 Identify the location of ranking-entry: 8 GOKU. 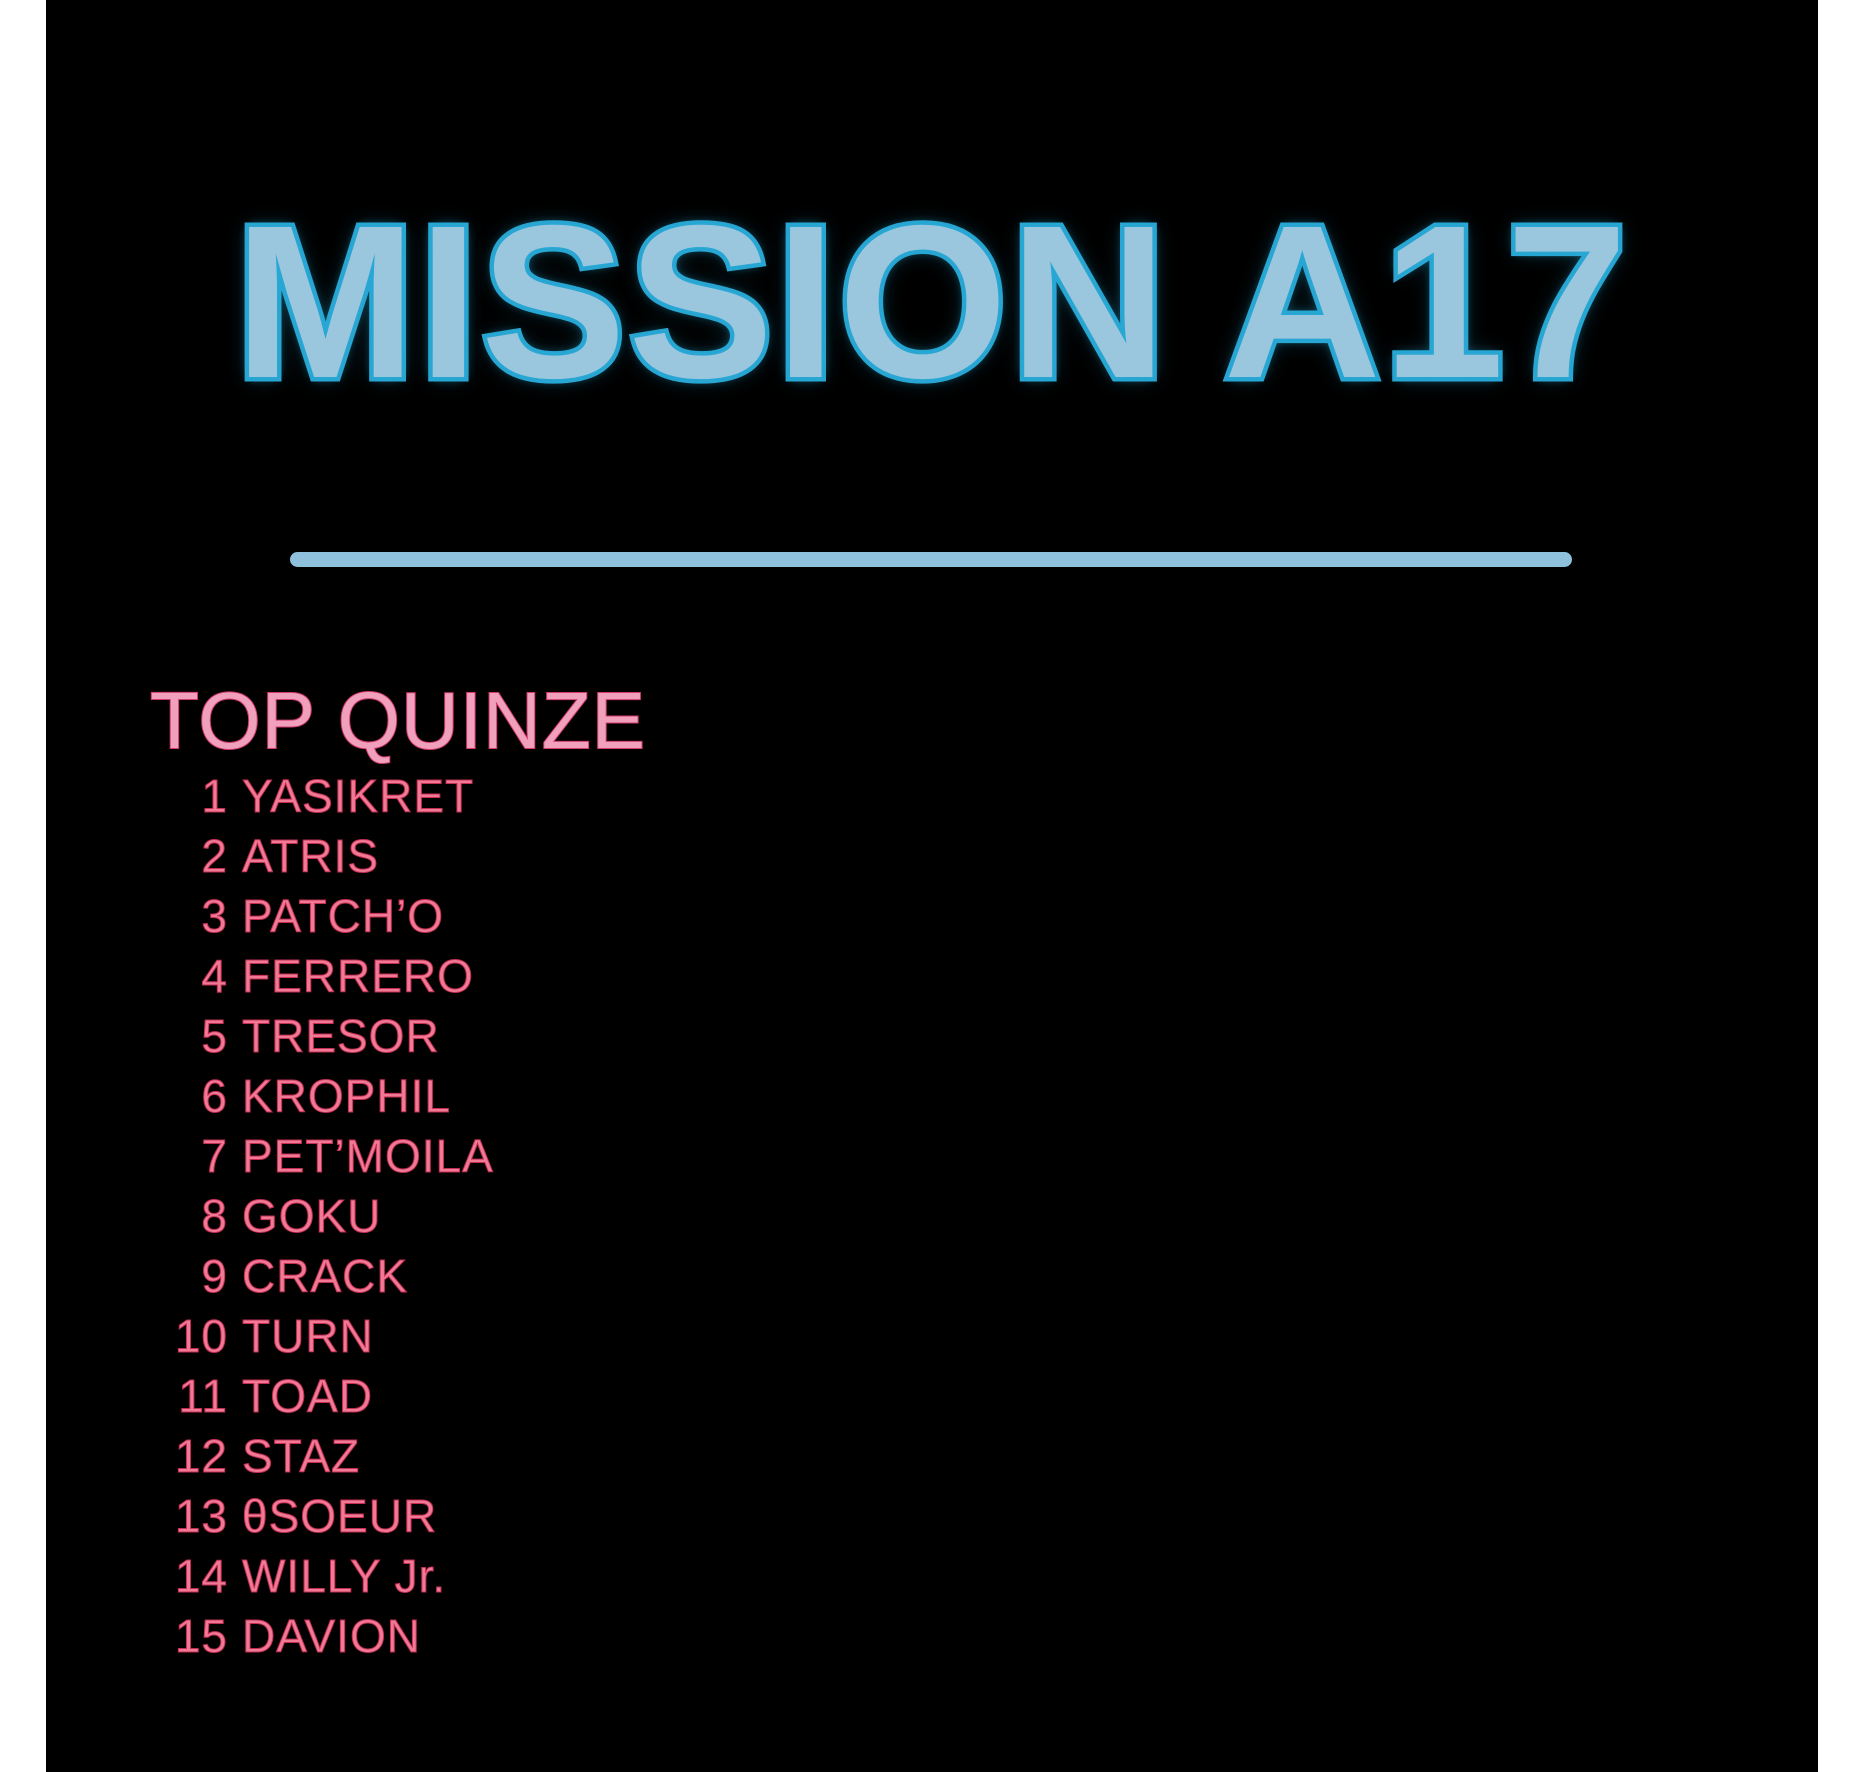
(325, 1216).